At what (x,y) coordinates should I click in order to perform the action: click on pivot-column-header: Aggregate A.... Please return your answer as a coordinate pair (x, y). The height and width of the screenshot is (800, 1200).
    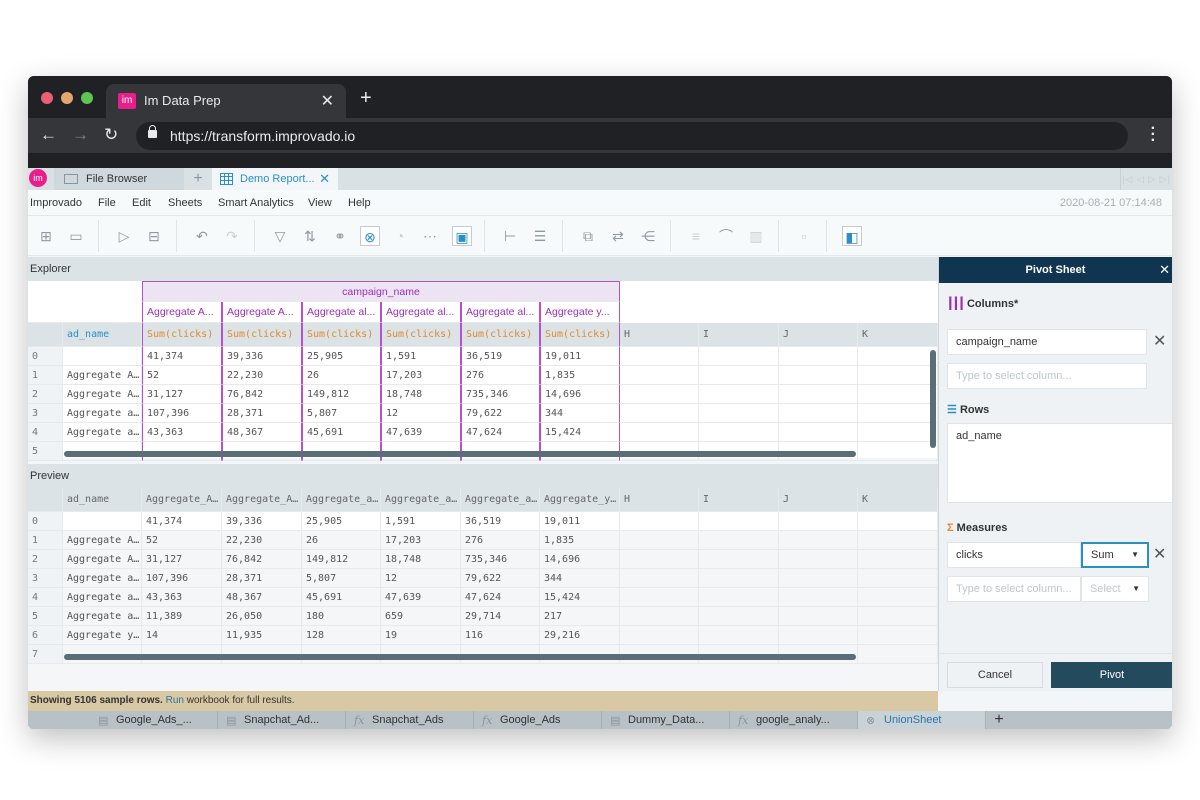
    Looking at the image, I should click on (262, 312).